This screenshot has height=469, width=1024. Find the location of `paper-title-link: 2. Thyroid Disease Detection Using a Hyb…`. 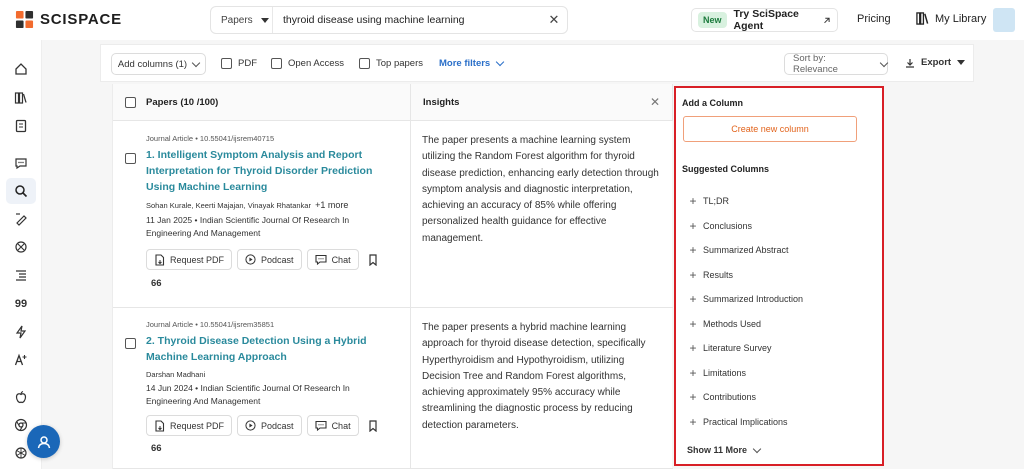

paper-title-link: 2. Thyroid Disease Detection Using a Hyb… is located at coordinates (273, 349).